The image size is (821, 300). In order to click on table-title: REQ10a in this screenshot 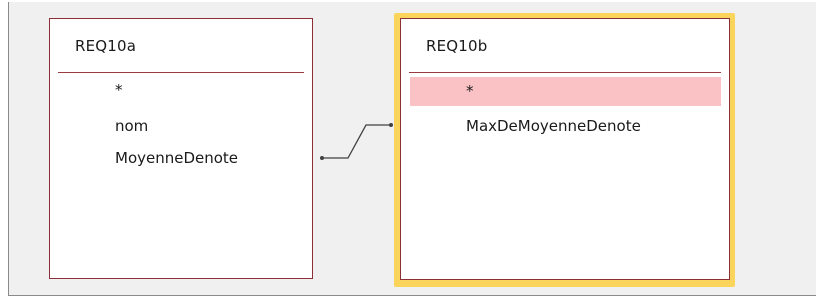, I will do `click(105, 46)`.